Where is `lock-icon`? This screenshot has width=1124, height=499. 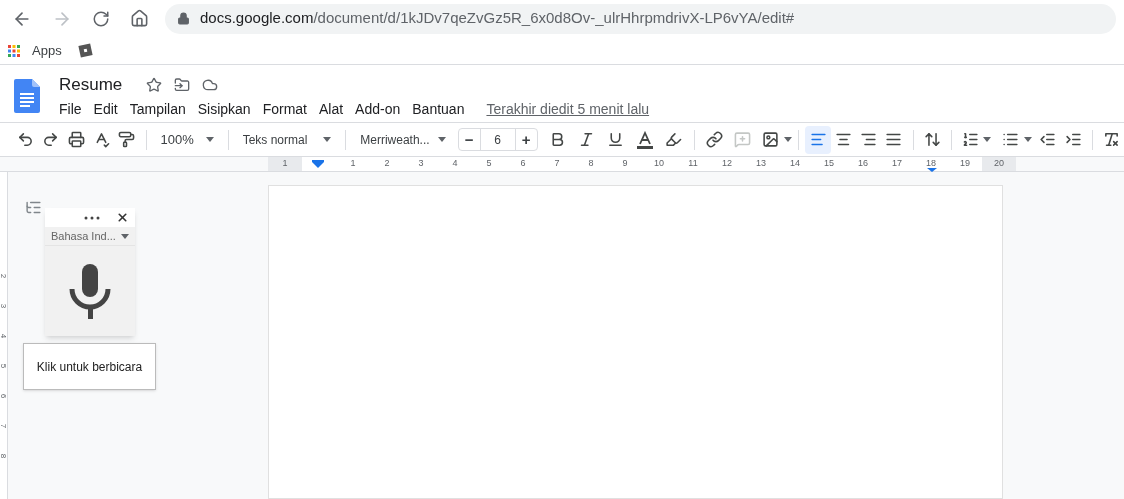
lock-icon is located at coordinates (183, 18).